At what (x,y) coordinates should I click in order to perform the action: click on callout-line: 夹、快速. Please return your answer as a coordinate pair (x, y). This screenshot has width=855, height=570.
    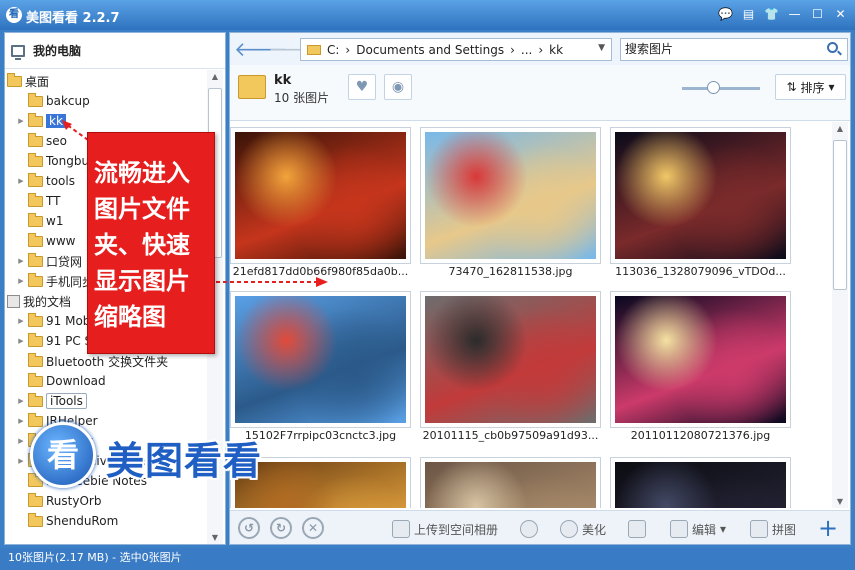
    Looking at the image, I should click on (142, 245).